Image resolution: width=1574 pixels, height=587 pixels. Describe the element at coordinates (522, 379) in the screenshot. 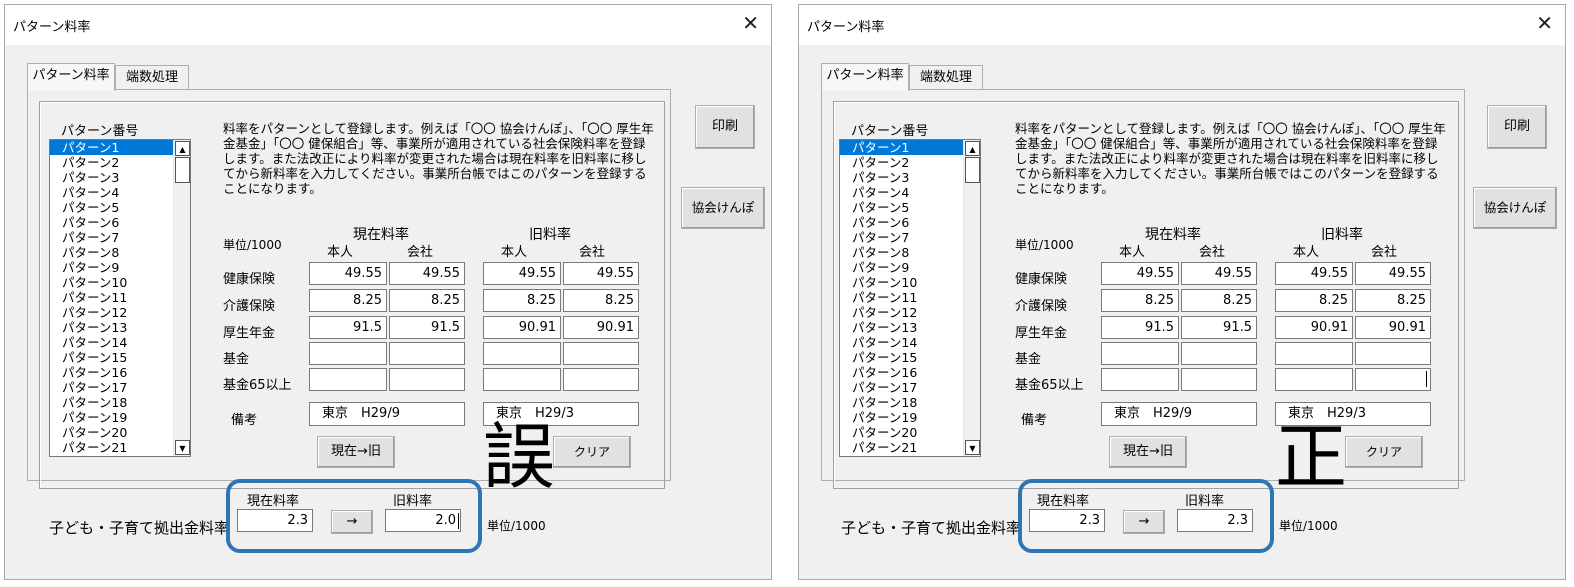

I see `fund65-old-person` at that location.